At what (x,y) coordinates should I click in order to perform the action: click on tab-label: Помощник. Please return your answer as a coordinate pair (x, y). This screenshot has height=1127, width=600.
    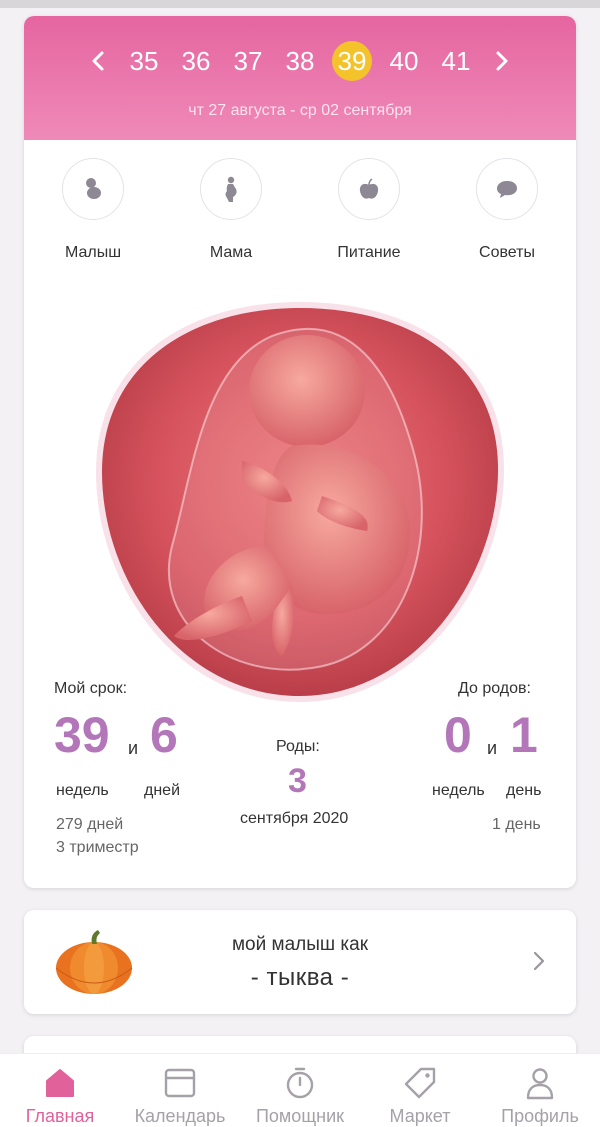
    Looking at the image, I should click on (299, 1116).